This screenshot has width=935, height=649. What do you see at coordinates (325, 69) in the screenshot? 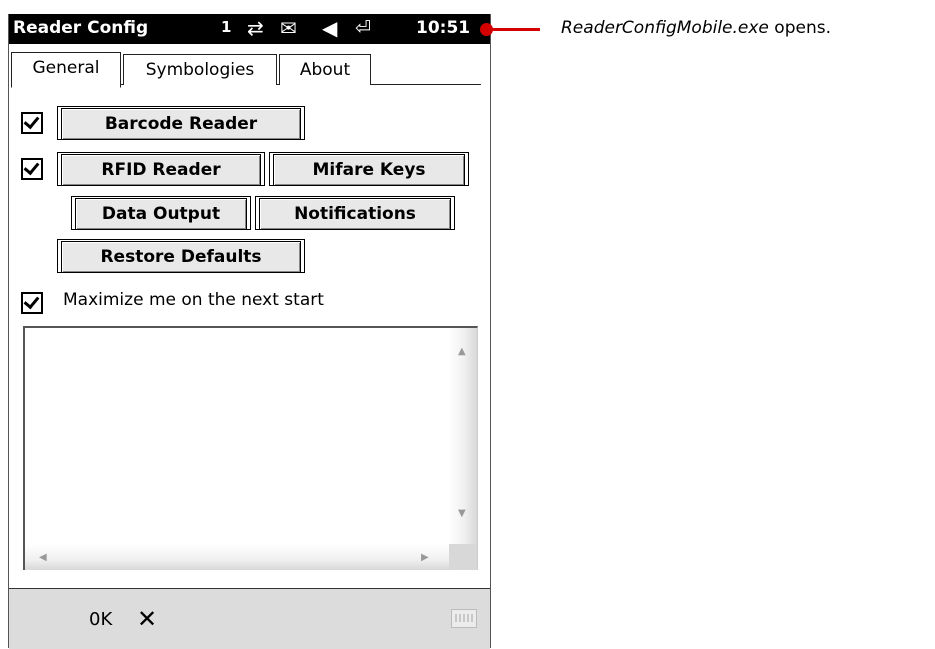
I see `tab-about: About` at bounding box center [325, 69].